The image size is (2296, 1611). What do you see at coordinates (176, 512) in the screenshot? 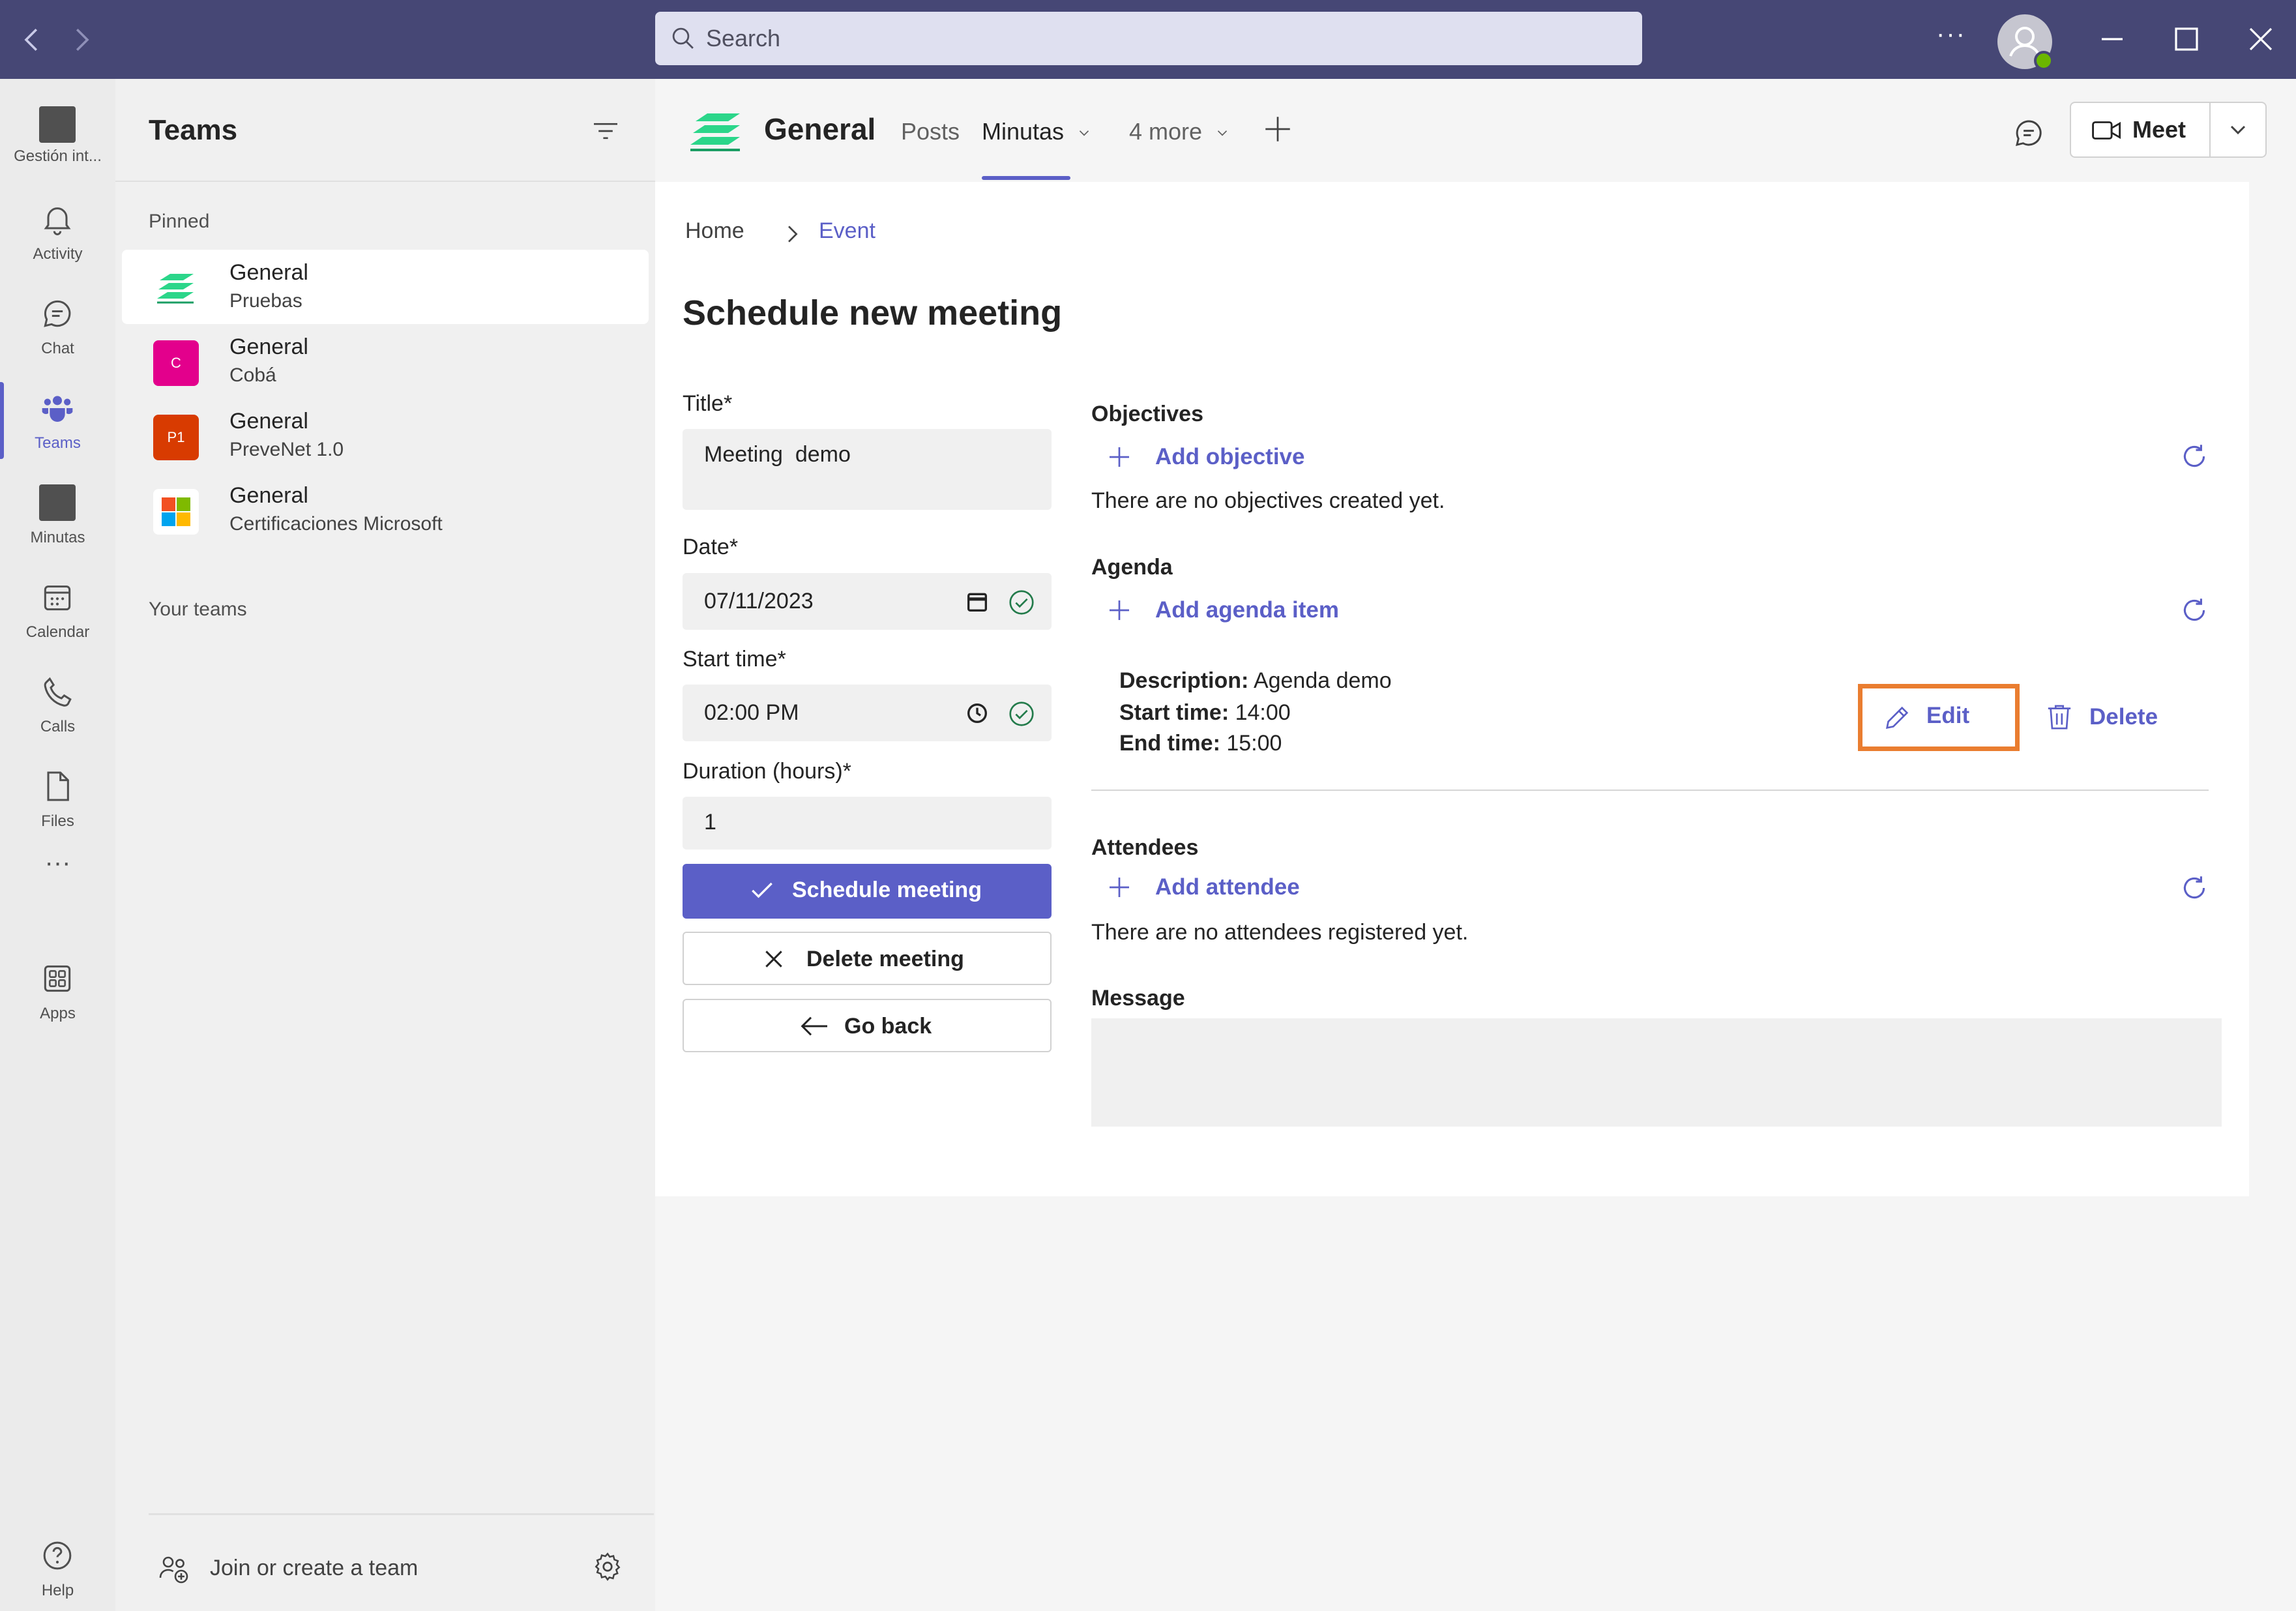
I see `microsoft-logo-icon` at bounding box center [176, 512].